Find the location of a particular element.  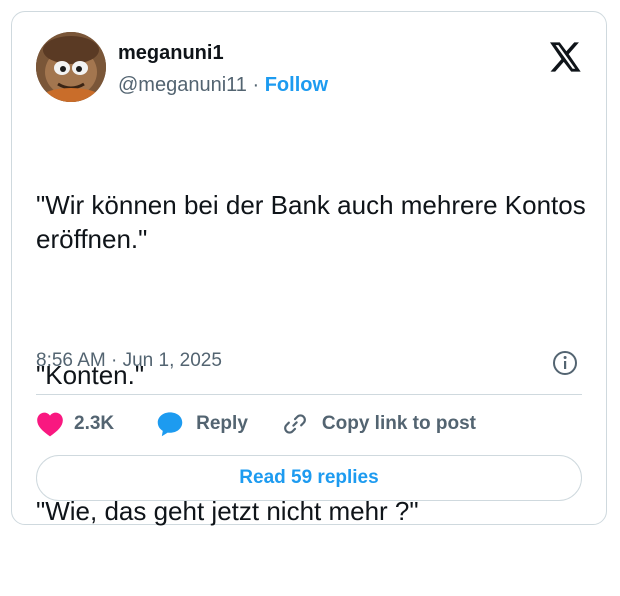

x-logo-icon is located at coordinates (566, 57).